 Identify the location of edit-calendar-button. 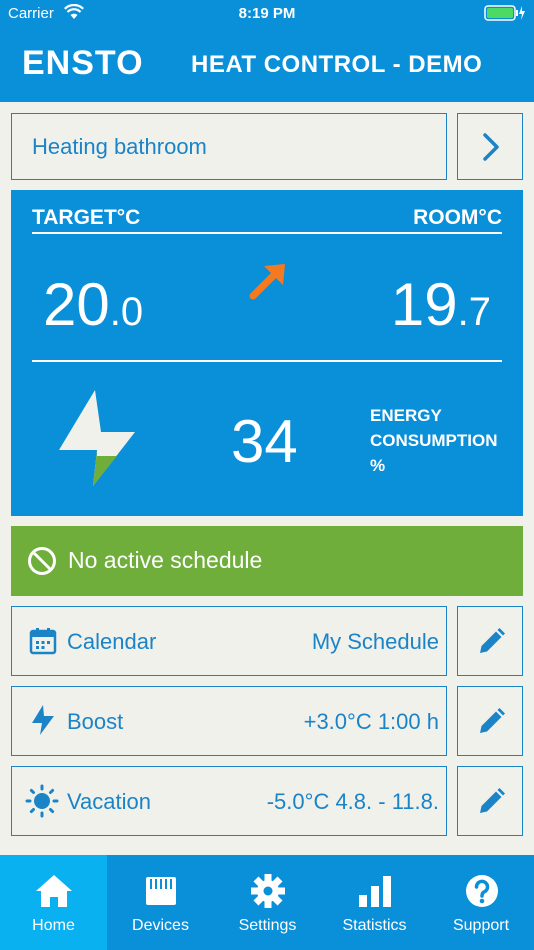
(490, 641).